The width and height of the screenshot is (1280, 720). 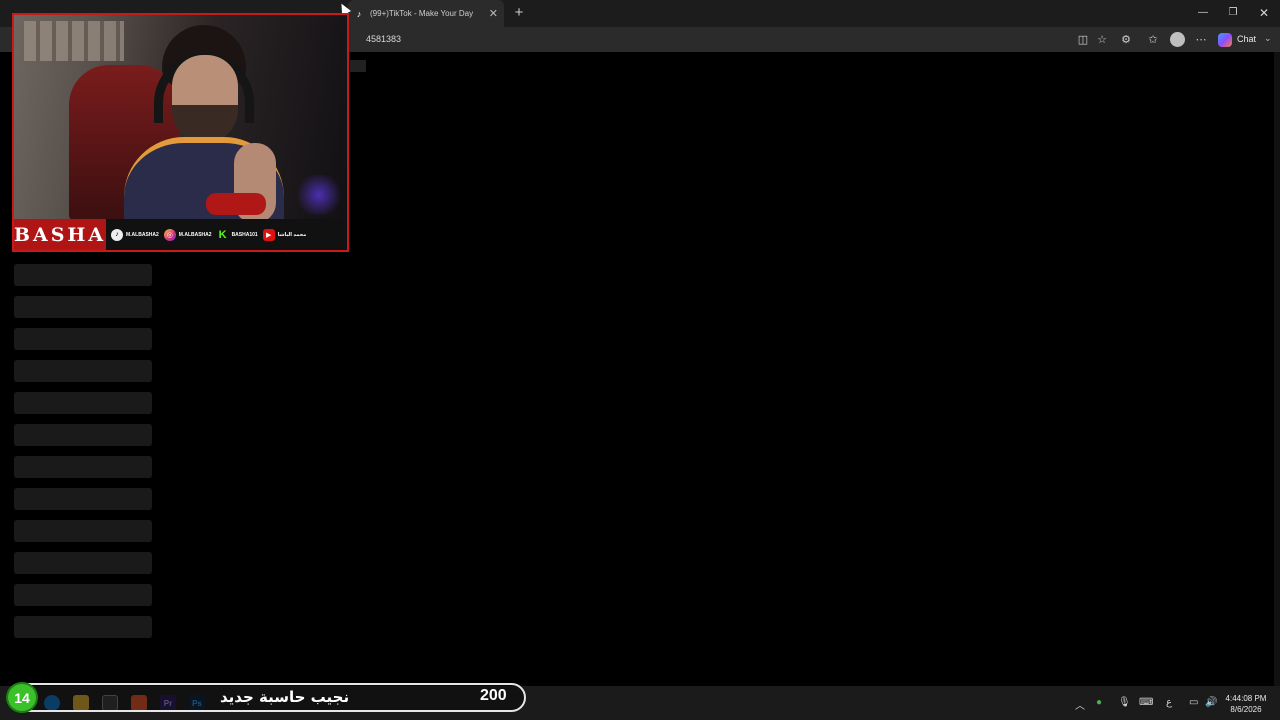 What do you see at coordinates (1126, 40) in the screenshot?
I see `extensions-icon: ⚙` at bounding box center [1126, 40].